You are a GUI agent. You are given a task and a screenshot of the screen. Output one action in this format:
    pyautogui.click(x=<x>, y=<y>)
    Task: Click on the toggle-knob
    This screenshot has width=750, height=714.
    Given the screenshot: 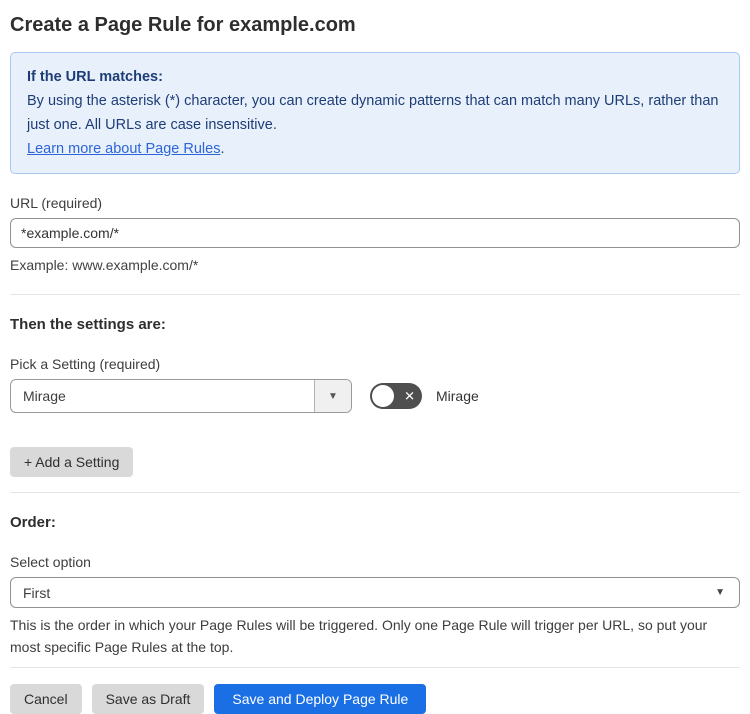 What is the action you would take?
    pyautogui.click(x=383, y=396)
    